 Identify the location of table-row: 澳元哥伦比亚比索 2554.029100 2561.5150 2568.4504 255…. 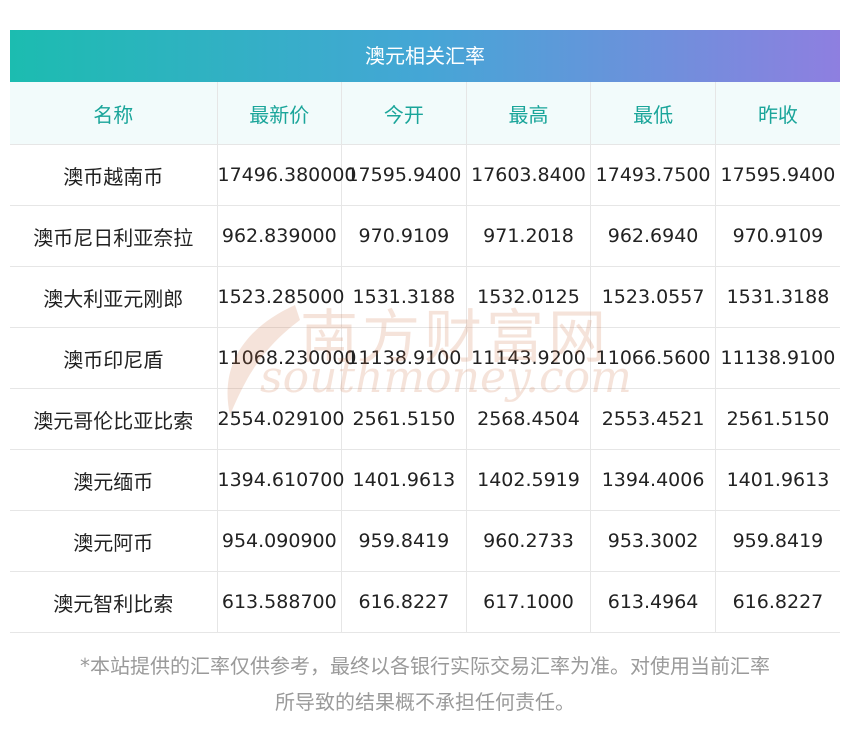
(425, 419).